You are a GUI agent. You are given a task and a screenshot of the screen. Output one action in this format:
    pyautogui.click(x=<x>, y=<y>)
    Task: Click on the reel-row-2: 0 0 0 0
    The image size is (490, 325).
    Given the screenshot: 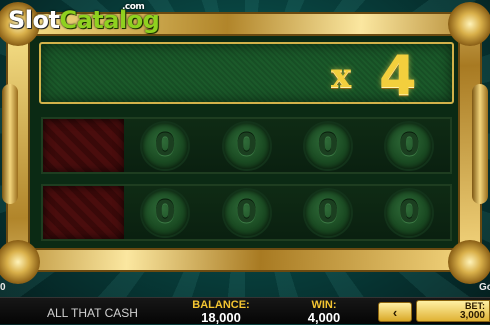 What is the action you would take?
    pyautogui.click(x=246, y=212)
    